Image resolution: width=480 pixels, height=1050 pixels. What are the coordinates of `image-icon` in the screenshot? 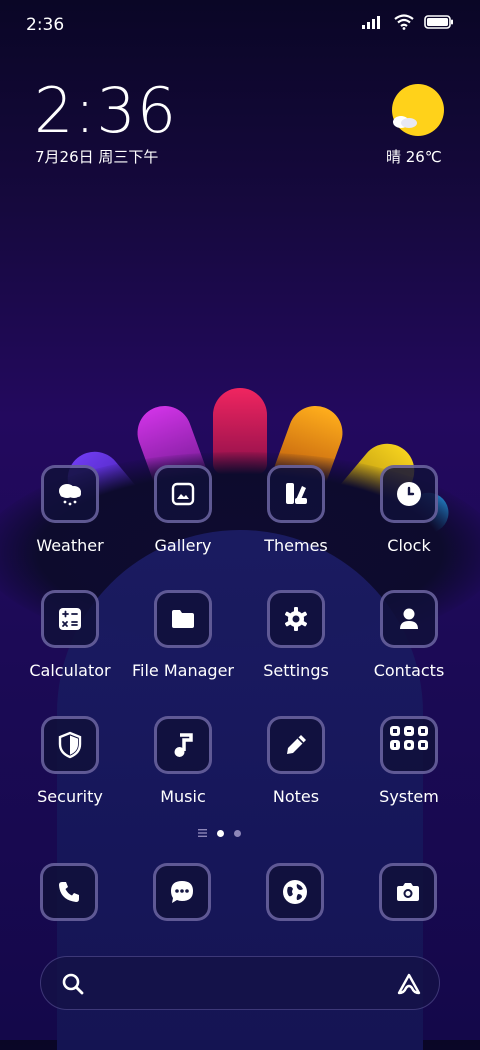 It's located at (183, 494).